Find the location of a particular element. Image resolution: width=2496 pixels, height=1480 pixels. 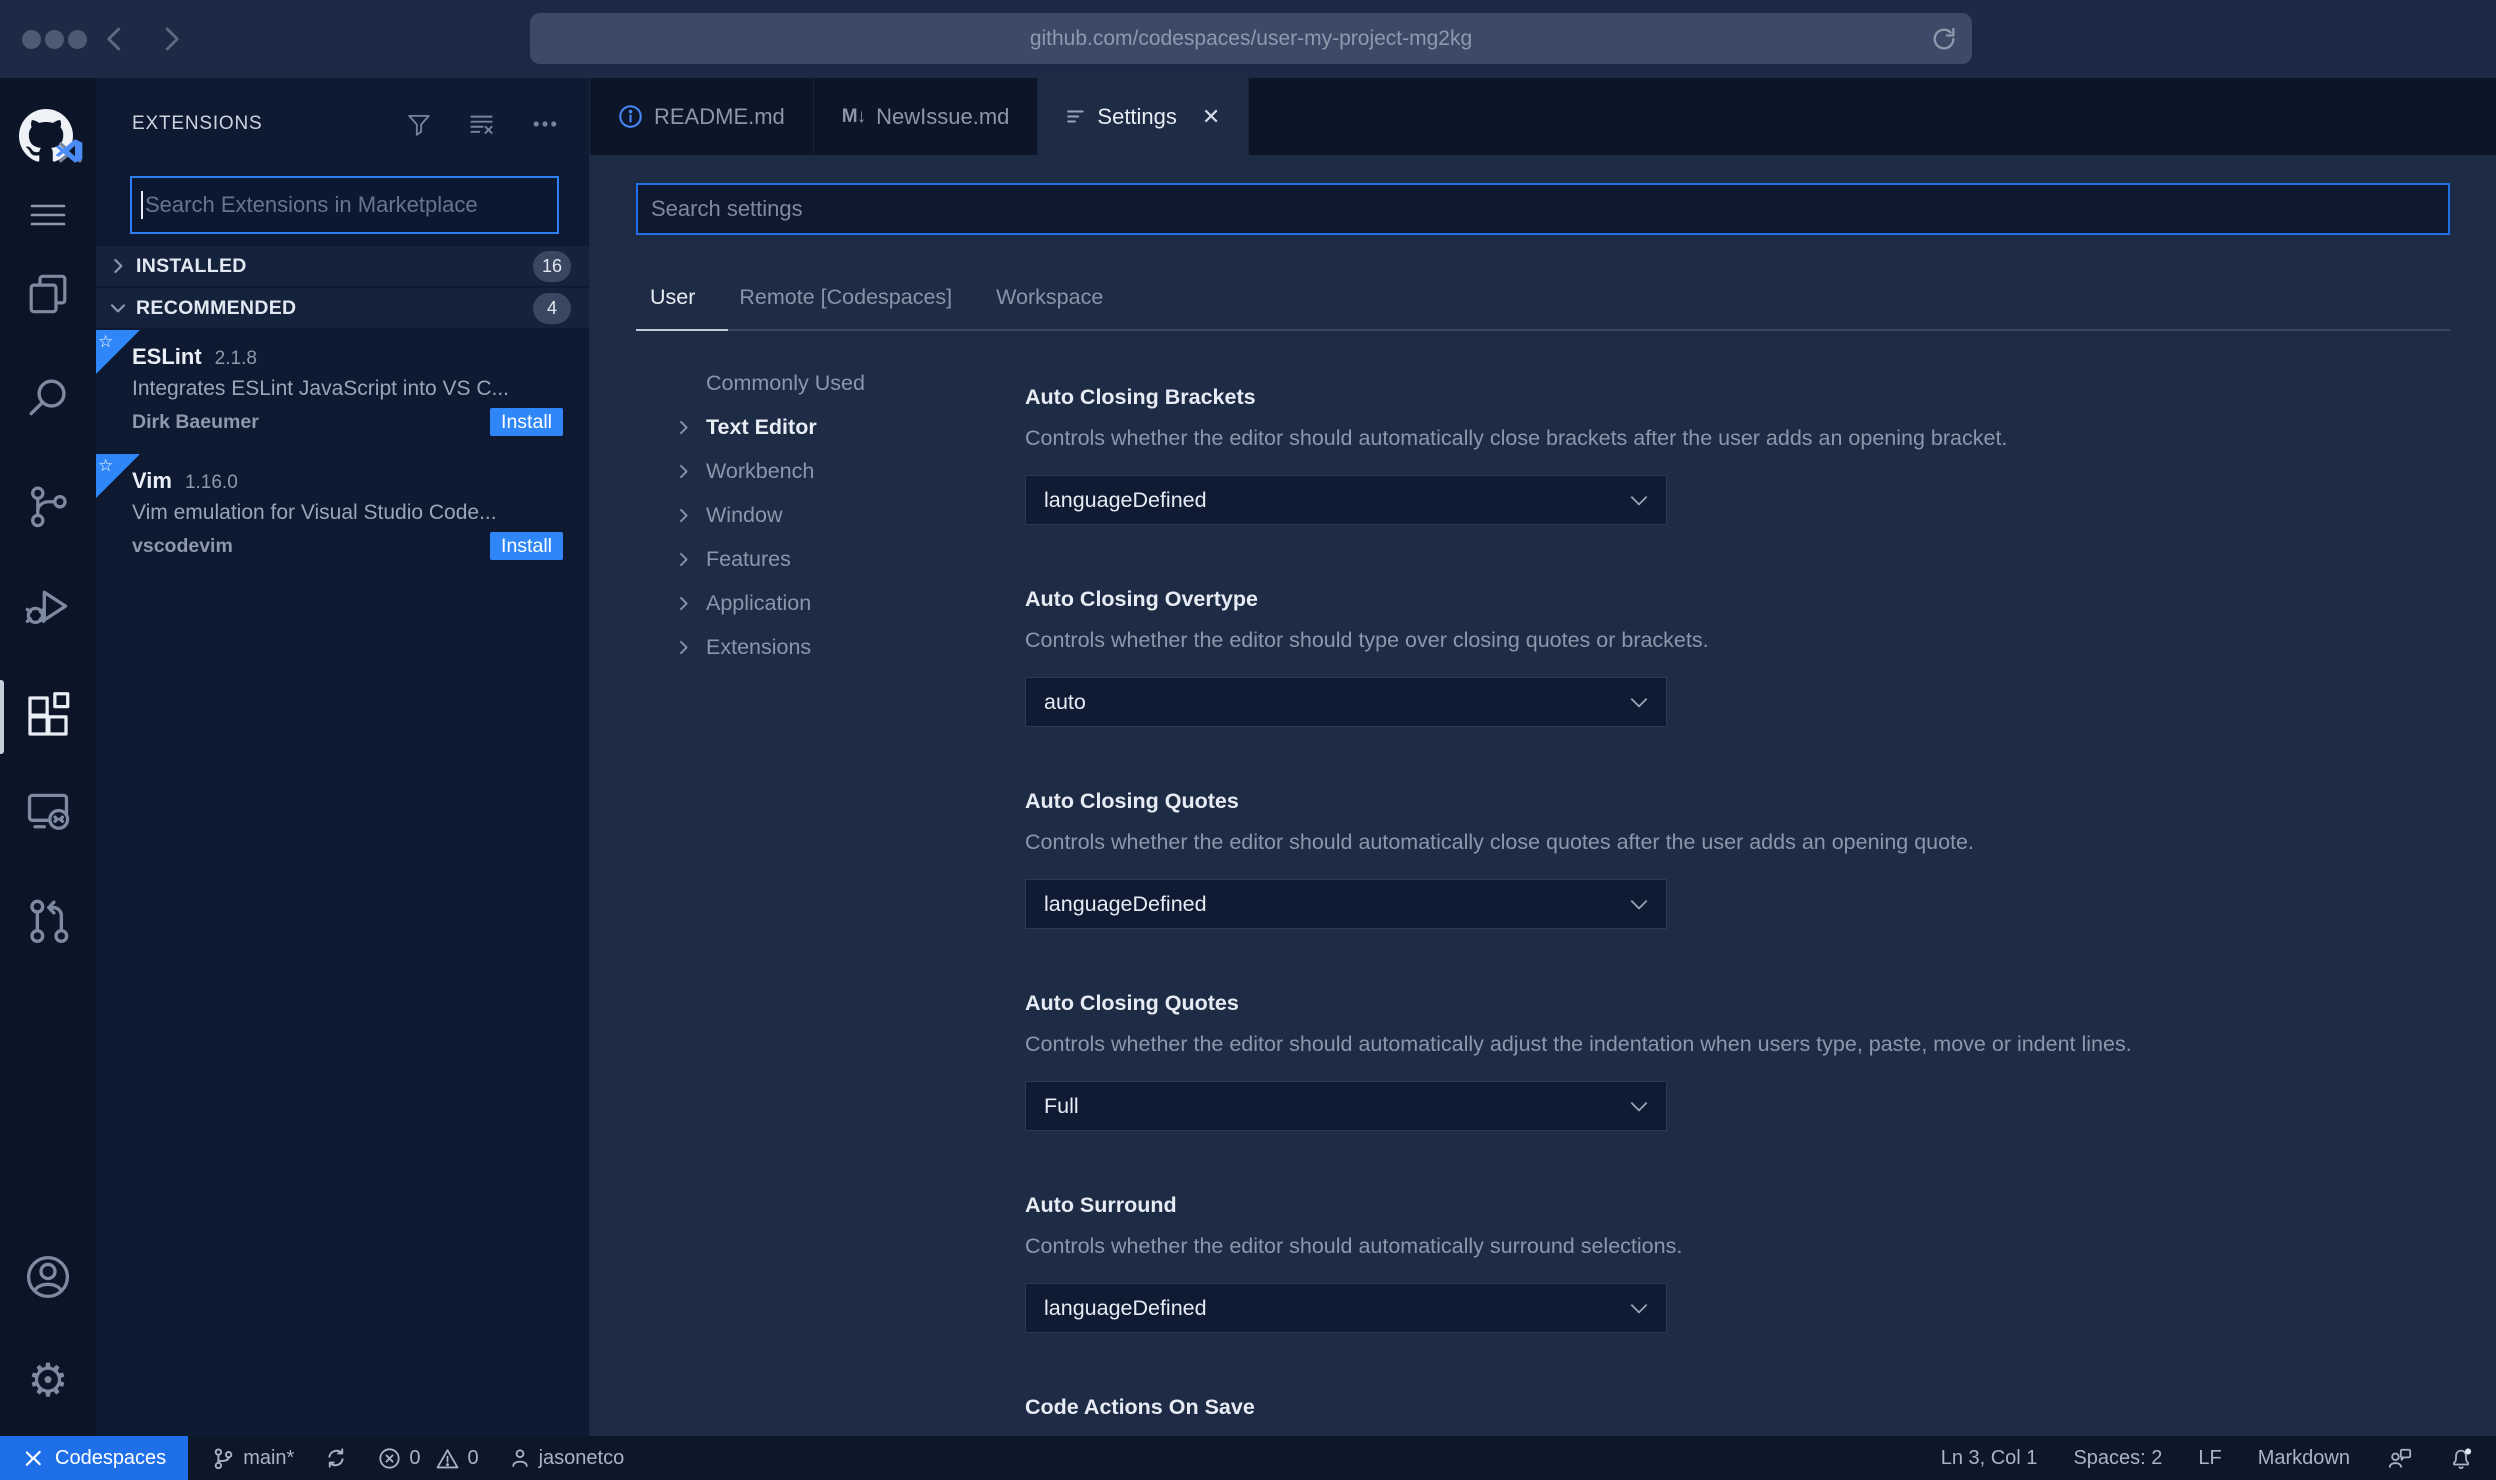

extension-author: vscodevim is located at coordinates (182, 545).